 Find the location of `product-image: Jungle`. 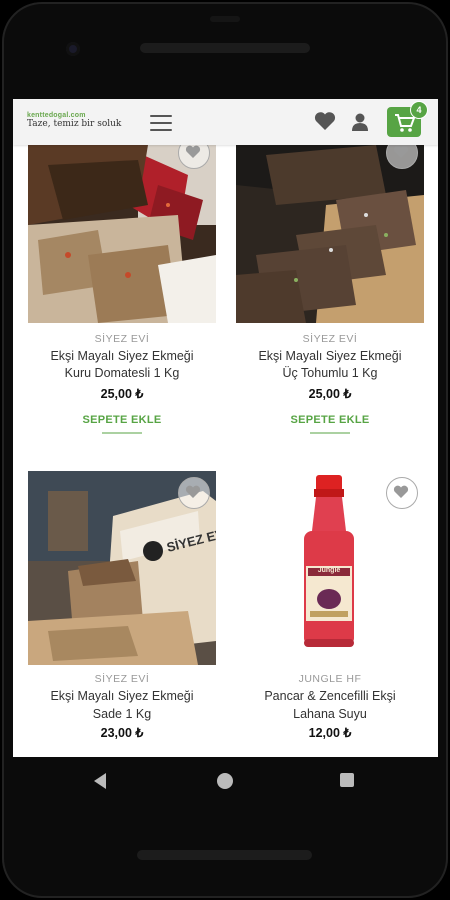

product-image: Jungle is located at coordinates (330, 568).